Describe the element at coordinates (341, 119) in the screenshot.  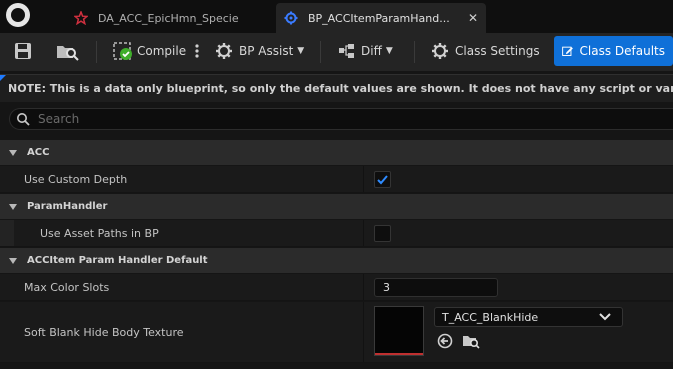
I see `search-box: Search` at that location.